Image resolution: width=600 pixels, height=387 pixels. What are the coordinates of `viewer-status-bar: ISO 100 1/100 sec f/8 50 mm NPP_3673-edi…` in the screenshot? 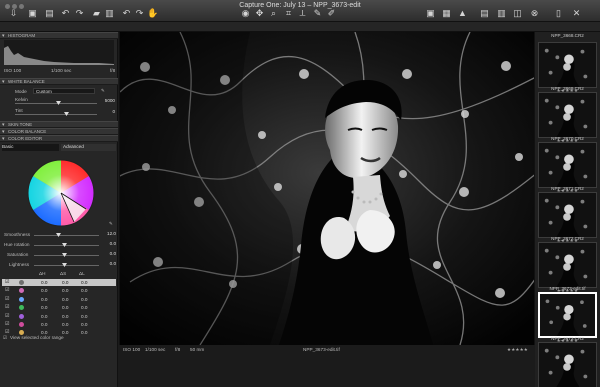 It's located at (327, 350).